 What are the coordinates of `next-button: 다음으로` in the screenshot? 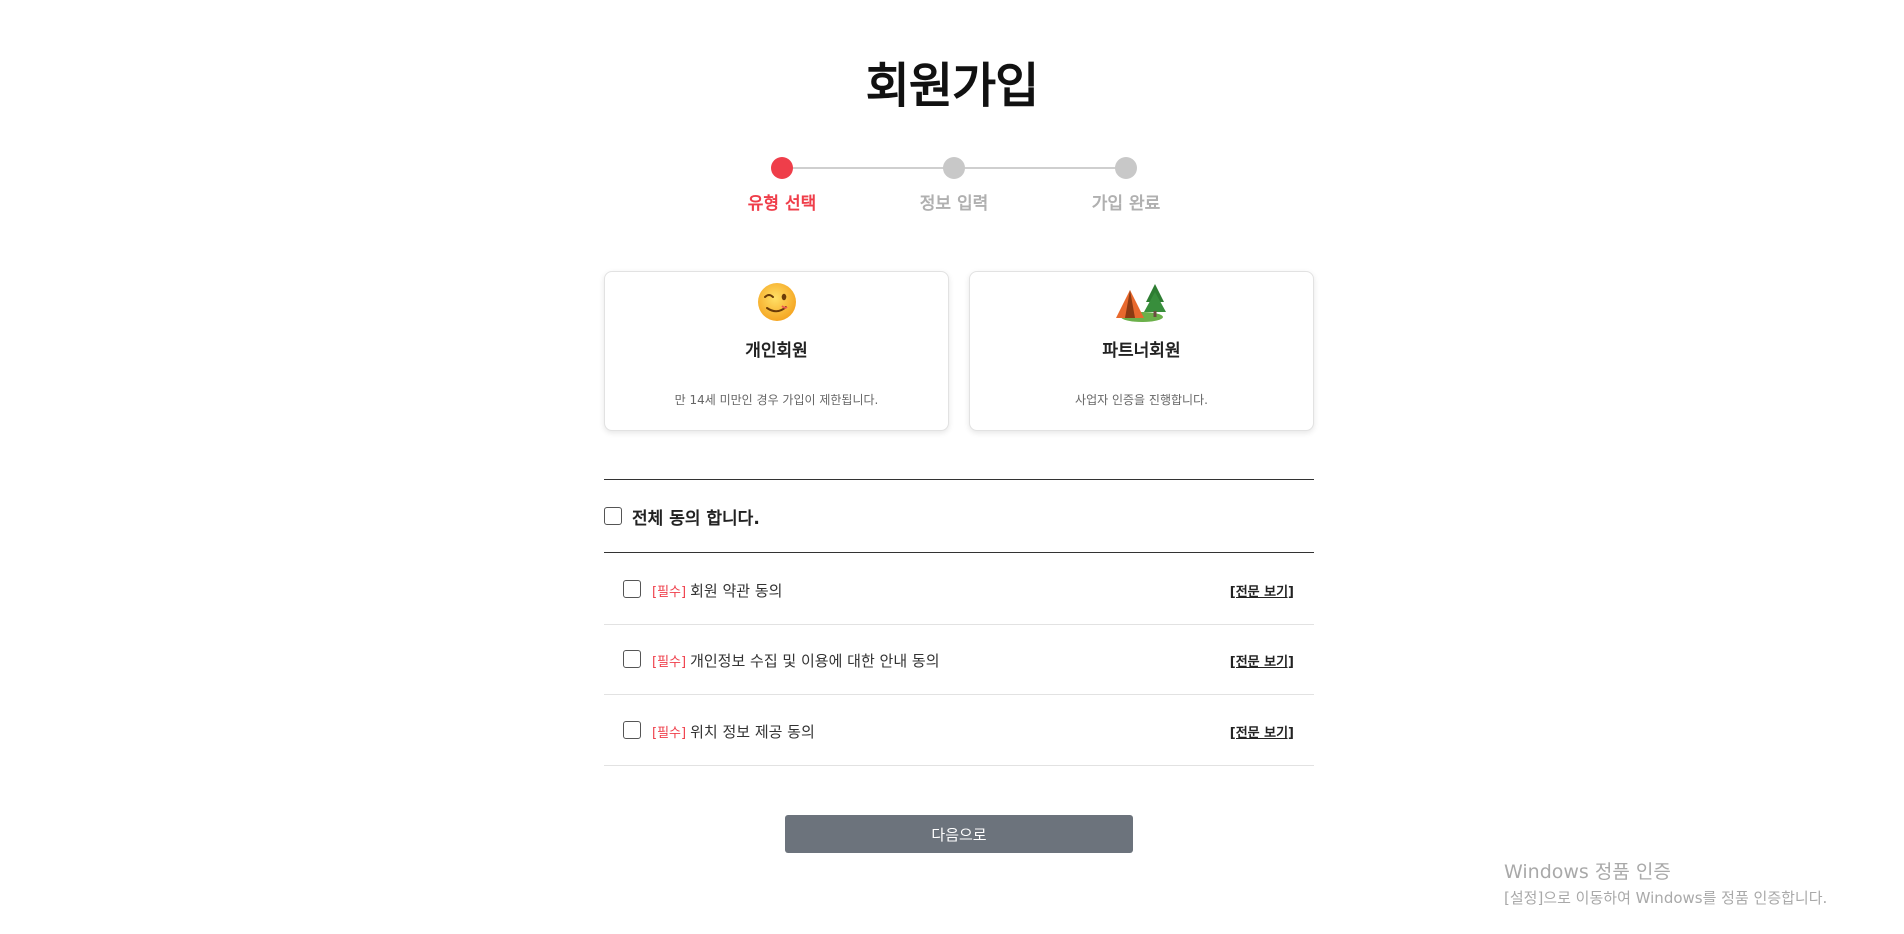 It's located at (959, 834).